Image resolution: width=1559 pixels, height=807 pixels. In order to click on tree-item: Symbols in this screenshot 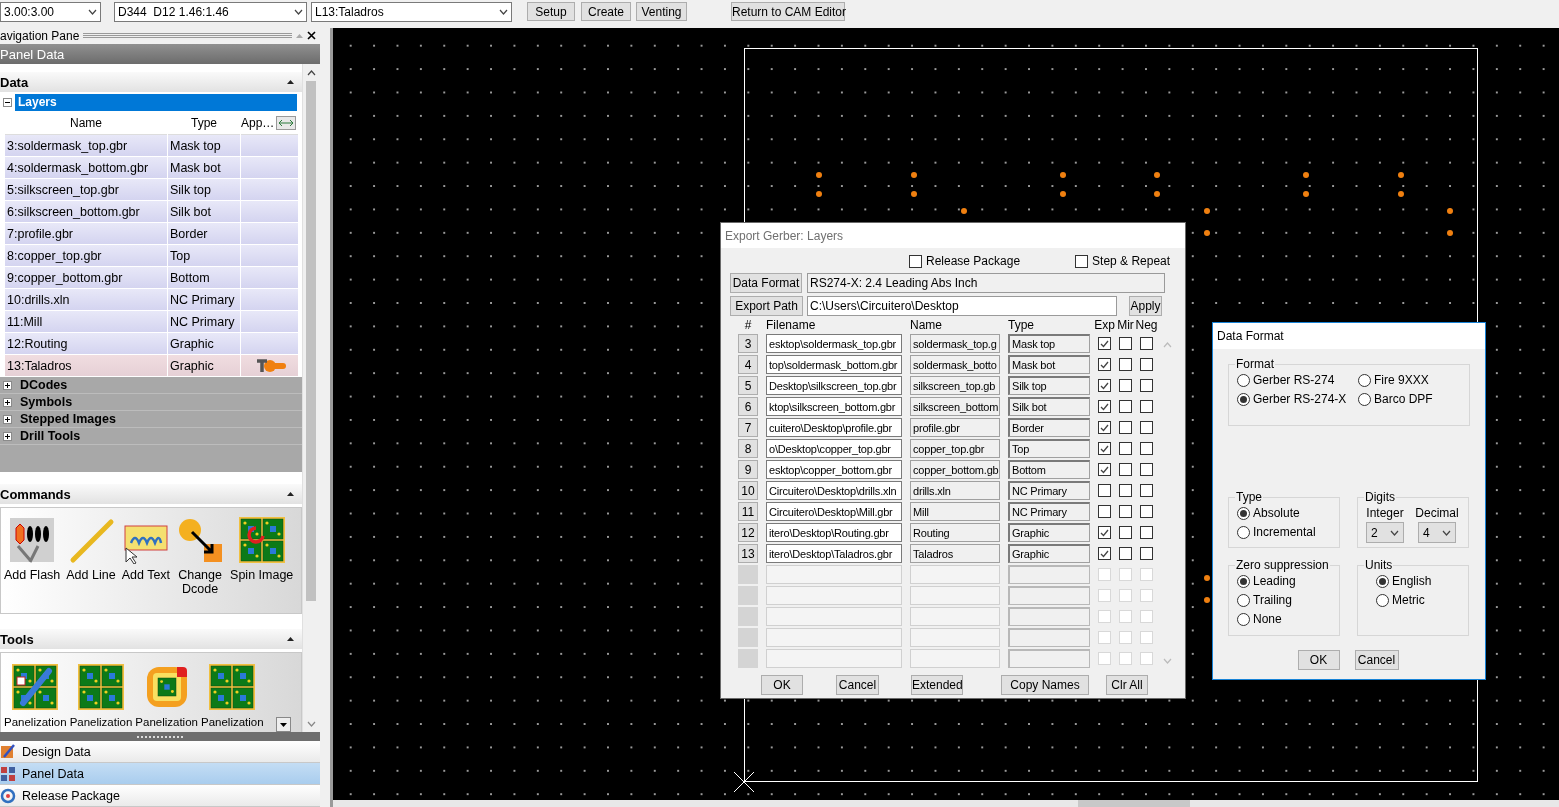, I will do `click(46, 402)`.